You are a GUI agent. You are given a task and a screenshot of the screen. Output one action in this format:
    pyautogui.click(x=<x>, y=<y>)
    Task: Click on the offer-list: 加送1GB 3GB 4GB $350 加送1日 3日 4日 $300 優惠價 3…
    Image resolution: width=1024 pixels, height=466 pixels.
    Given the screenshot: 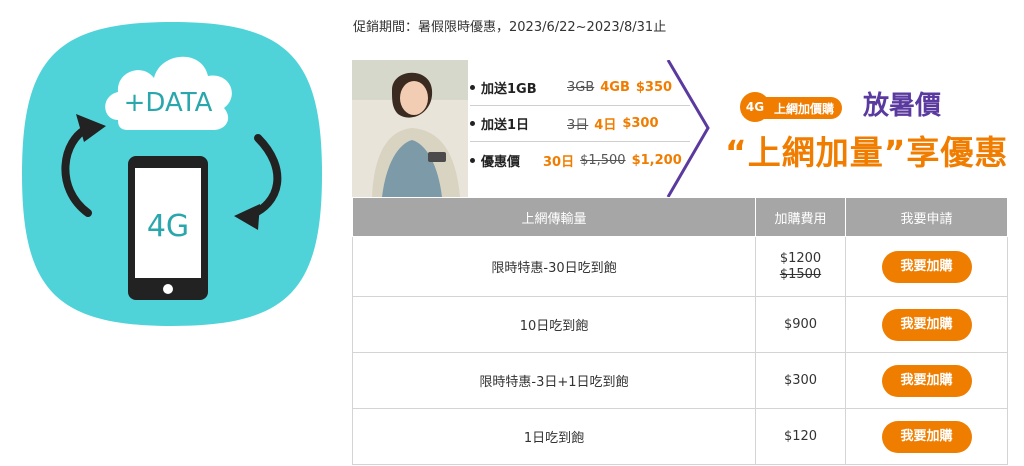 What is the action you would take?
    pyautogui.click(x=580, y=124)
    